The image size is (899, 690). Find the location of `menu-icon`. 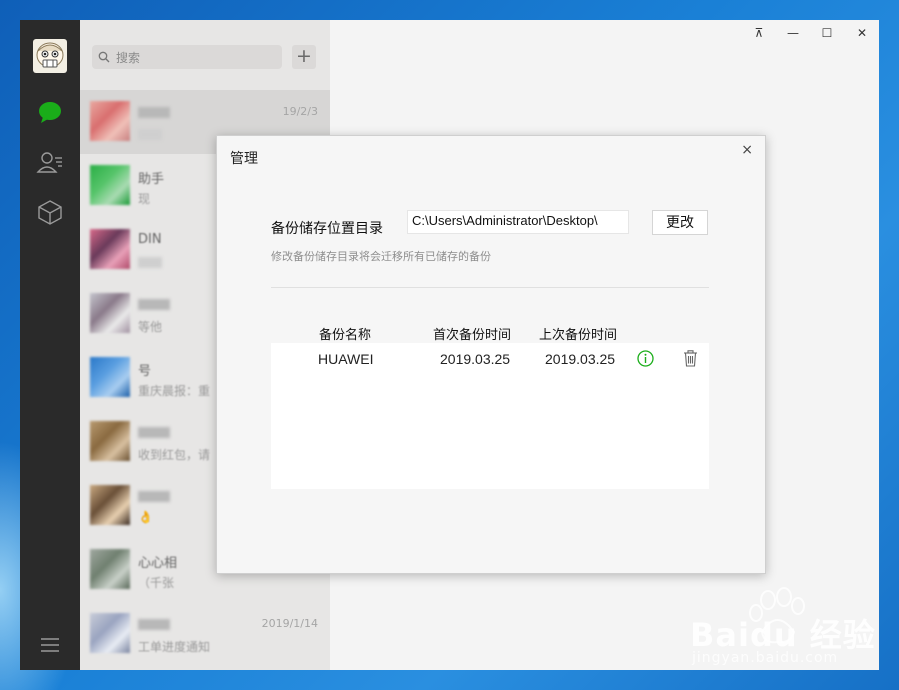

menu-icon is located at coordinates (50, 645).